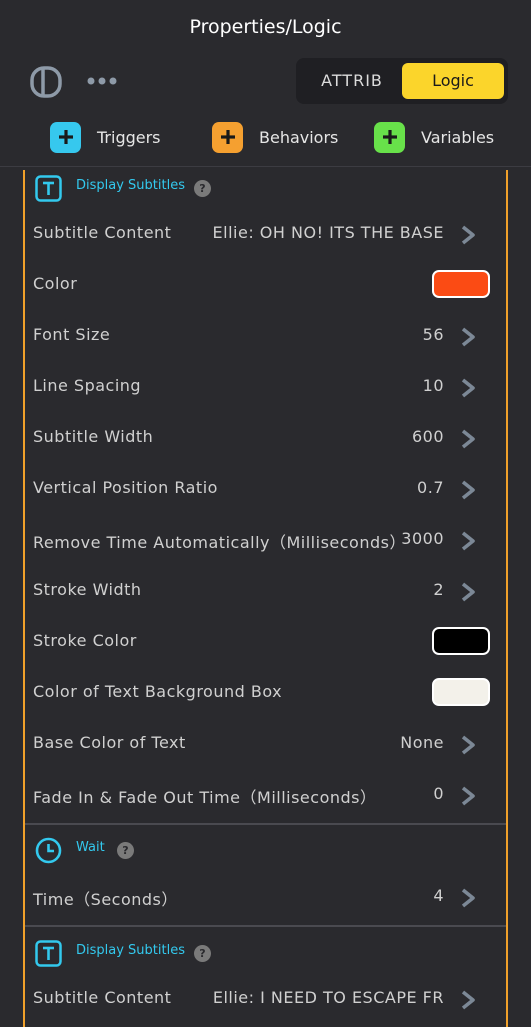 Image resolution: width=531 pixels, height=1027 pixels. What do you see at coordinates (422, 538) in the screenshot?
I see `row-value: 3000` at bounding box center [422, 538].